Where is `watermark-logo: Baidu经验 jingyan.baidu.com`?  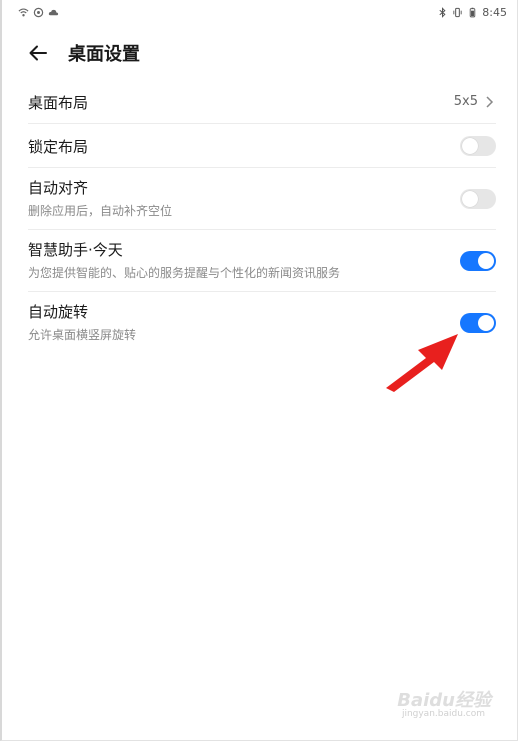 watermark-logo: Baidu经验 jingyan.baidu.com is located at coordinates (441, 704).